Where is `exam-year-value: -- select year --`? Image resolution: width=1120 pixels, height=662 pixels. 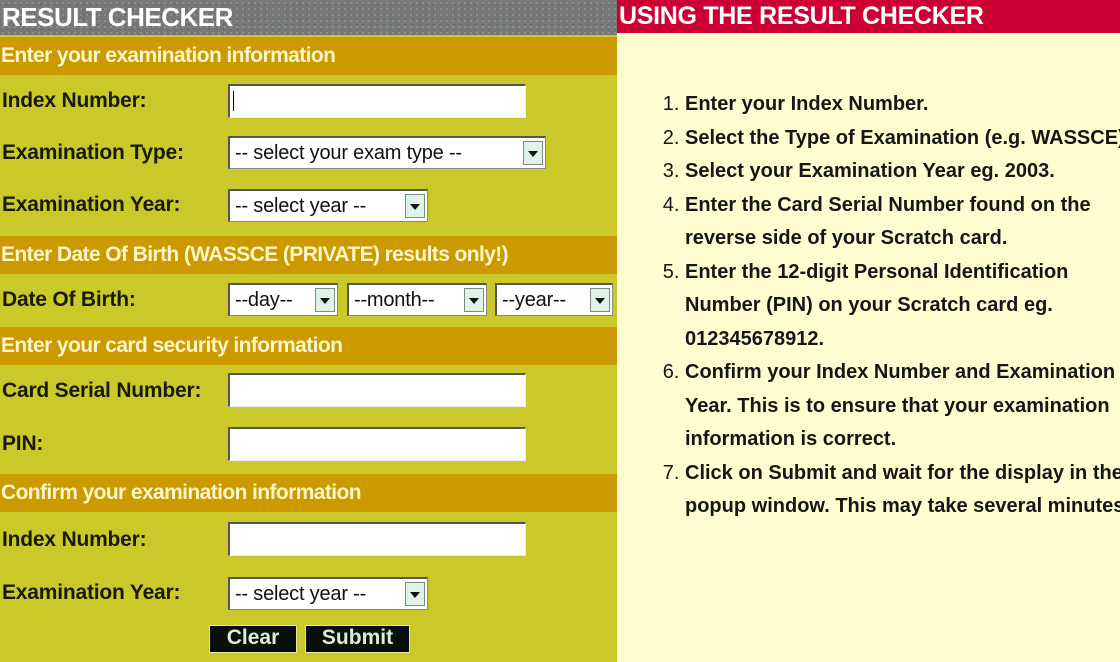
exam-year-value: -- select year -- is located at coordinates (301, 206).